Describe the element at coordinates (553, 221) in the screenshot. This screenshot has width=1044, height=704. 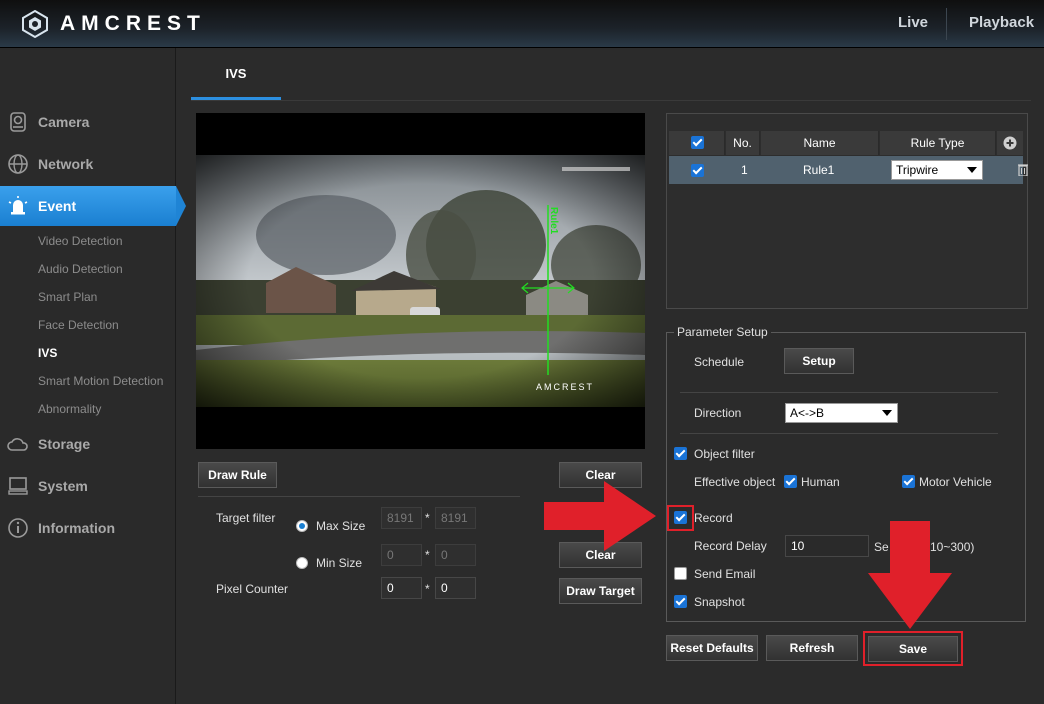
I see `rule-overlay-label: Rule1` at that location.